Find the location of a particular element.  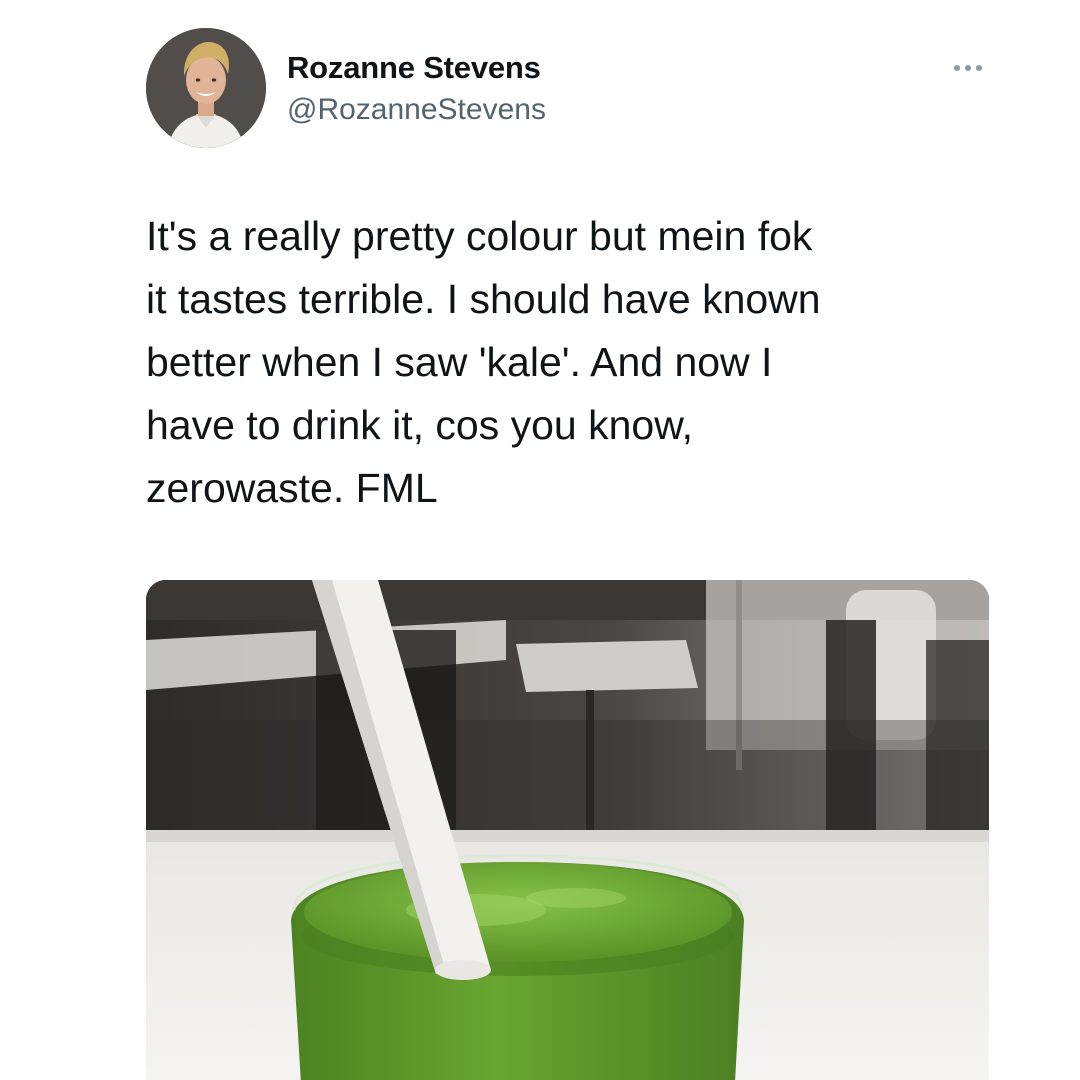

tweet-text-line: it tastes terrible. I should have known is located at coordinates (483, 299).